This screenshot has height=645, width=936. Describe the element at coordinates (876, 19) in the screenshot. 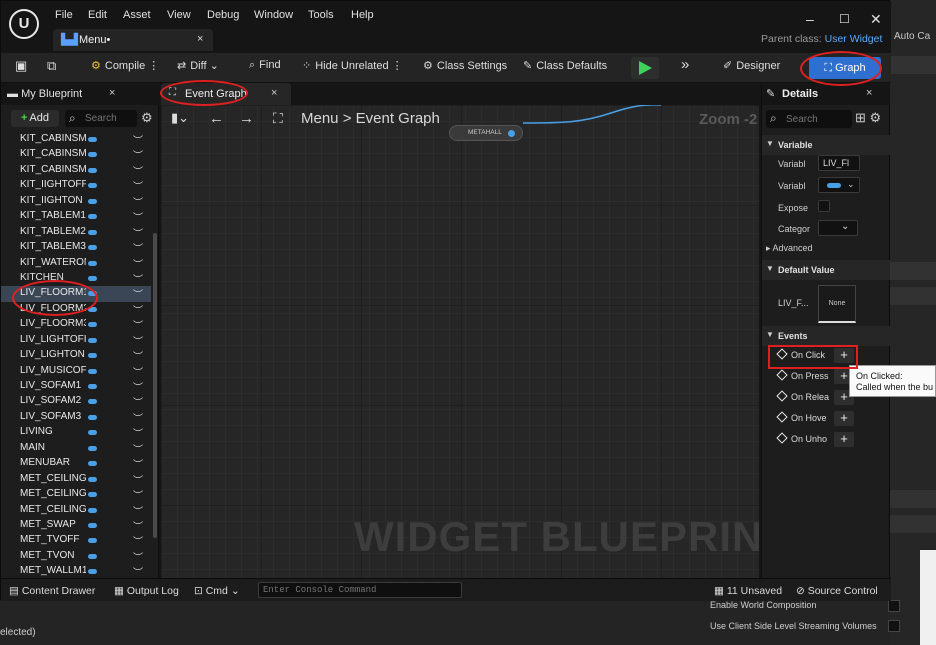

I see `close-icon: ✕` at that location.